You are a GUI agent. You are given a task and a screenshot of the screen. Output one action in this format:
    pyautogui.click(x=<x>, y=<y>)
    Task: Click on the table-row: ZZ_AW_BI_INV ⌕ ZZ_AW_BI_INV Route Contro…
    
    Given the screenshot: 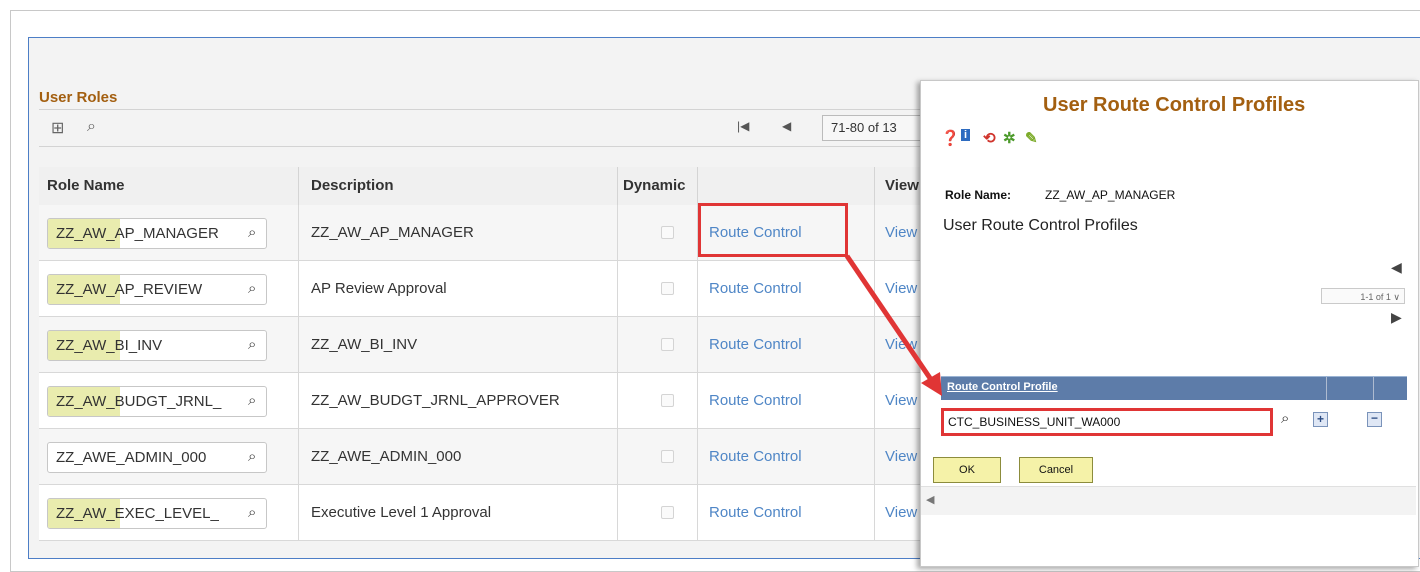 What is the action you would take?
    pyautogui.click(x=539, y=345)
    